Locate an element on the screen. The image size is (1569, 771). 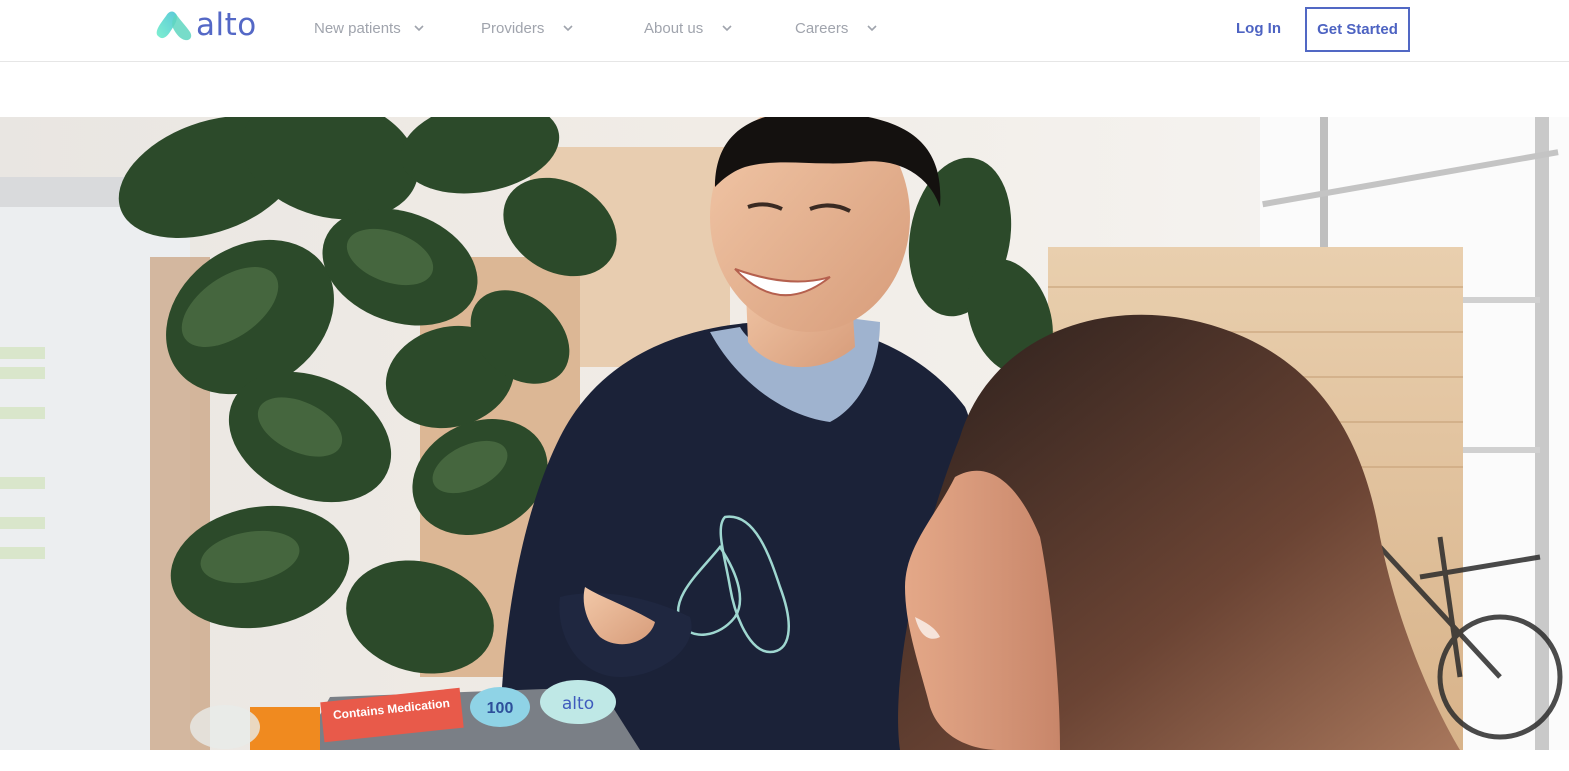
nav-label: New patients is located at coordinates (357, 28).